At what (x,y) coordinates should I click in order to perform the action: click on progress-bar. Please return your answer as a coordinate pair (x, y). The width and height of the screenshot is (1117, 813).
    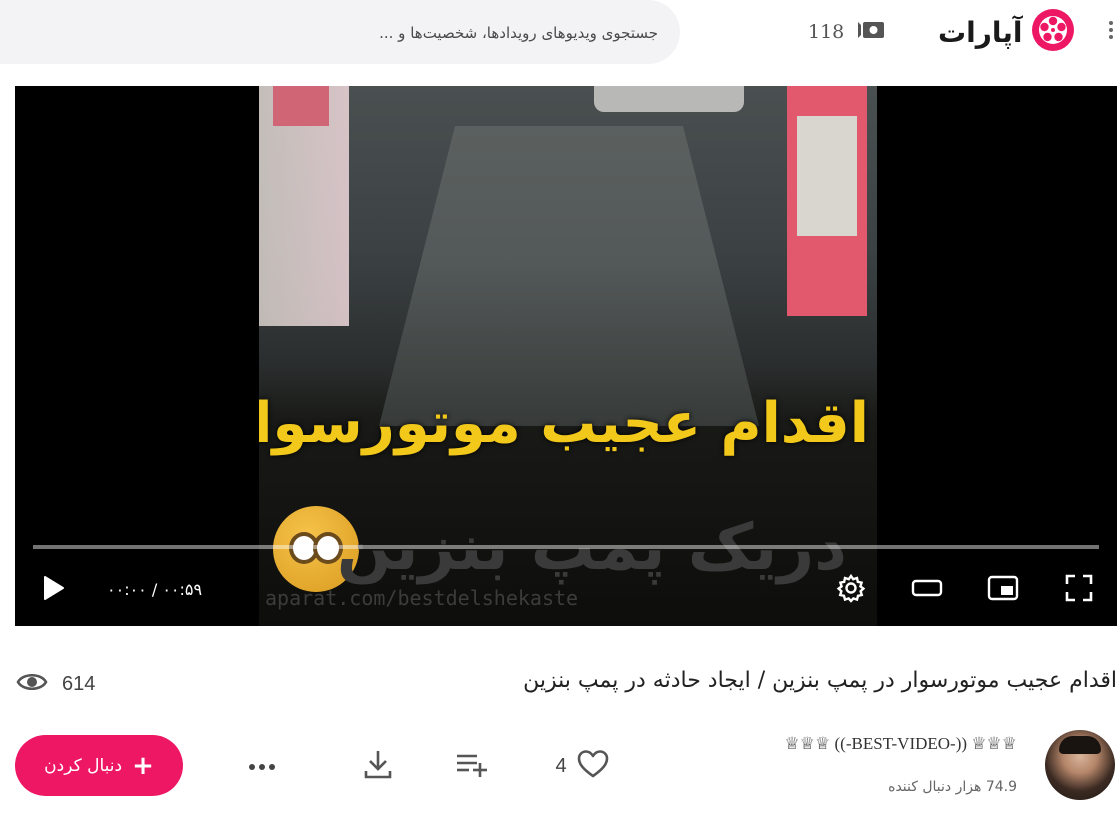
    Looking at the image, I should click on (566, 547).